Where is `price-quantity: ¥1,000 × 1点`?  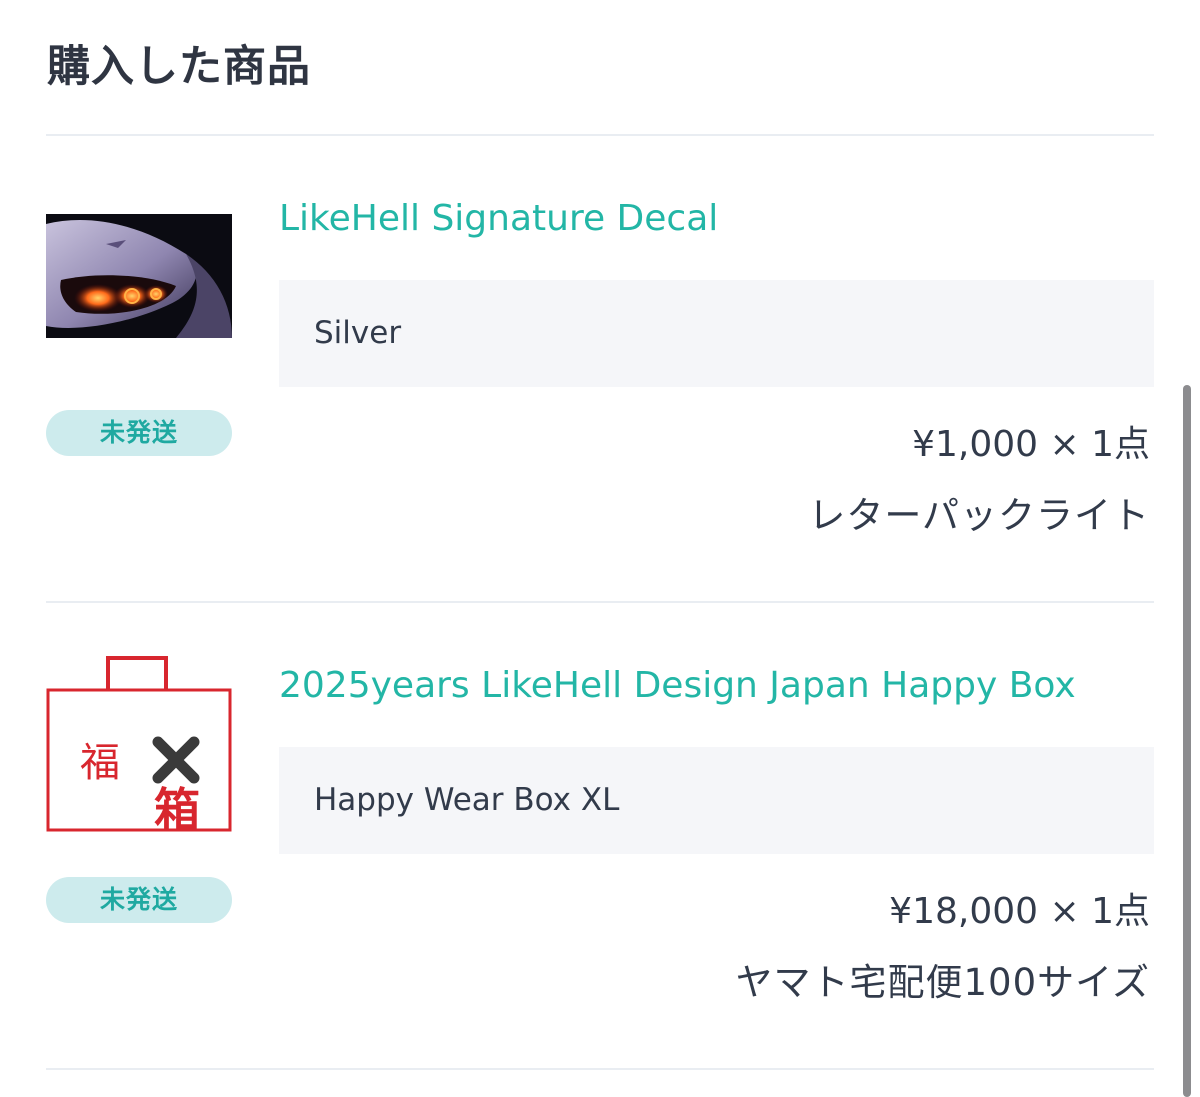
price-quantity: ¥1,000 × 1点 is located at coordinates (1031, 444).